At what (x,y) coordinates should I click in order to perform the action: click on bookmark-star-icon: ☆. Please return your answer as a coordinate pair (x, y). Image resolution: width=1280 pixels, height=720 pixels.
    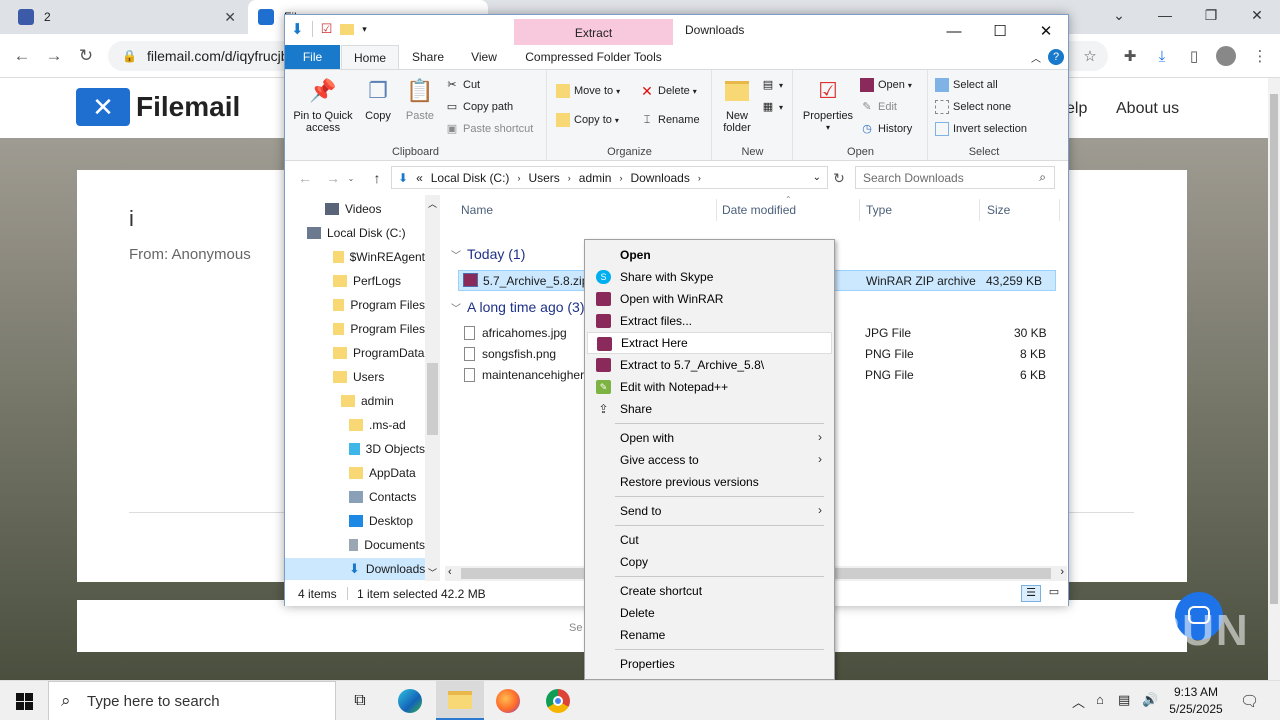
    Looking at the image, I should click on (1090, 56).